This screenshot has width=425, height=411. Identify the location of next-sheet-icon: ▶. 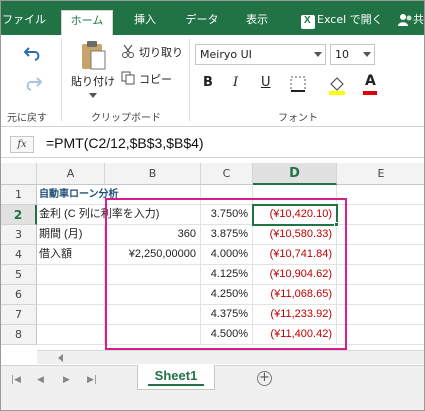
(66, 380).